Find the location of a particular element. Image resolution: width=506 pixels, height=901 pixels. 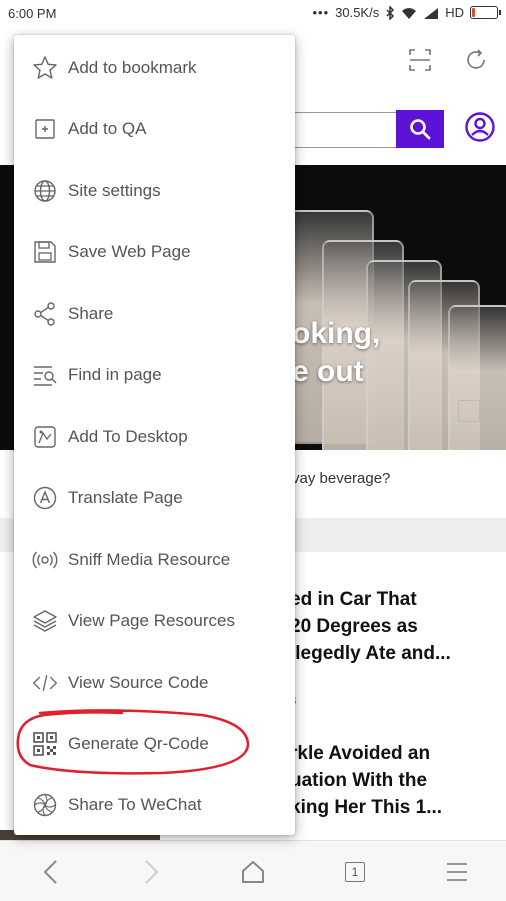

menu-item-add-to-bookmark: Add to bookmark is located at coordinates (154, 67).